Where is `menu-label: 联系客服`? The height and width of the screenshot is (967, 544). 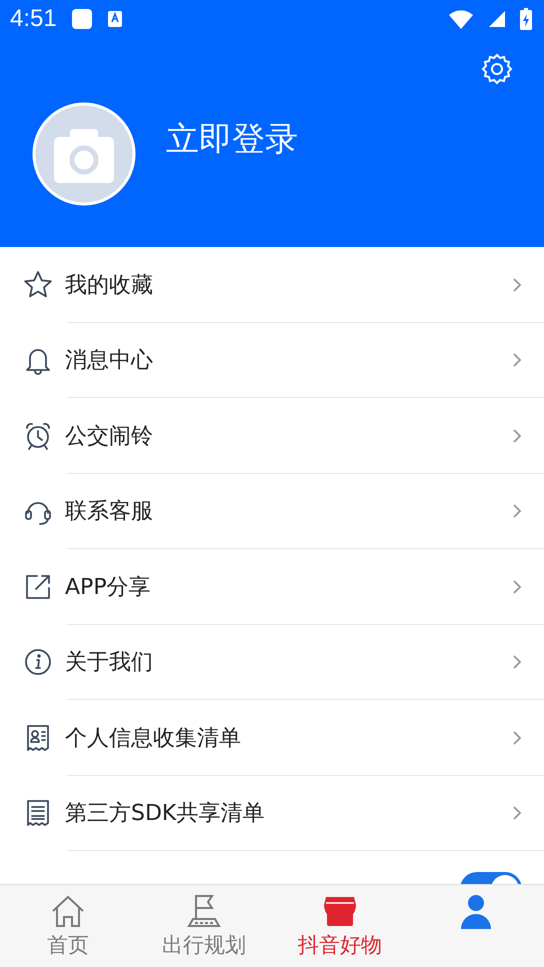
menu-label: 联系客服 is located at coordinates (109, 512).